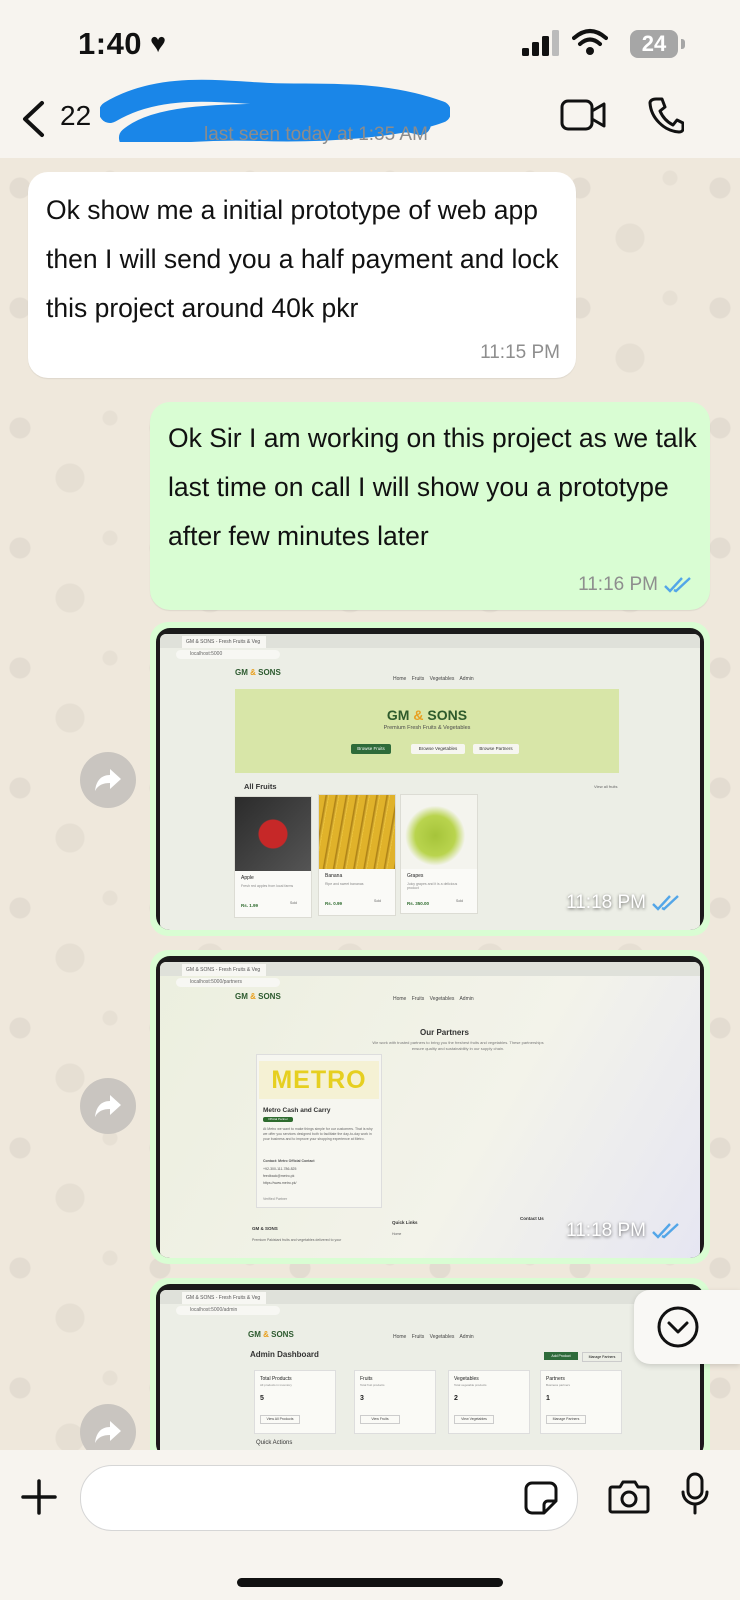  What do you see at coordinates (280, 1169) in the screenshot?
I see `partner-phone: +92-300-111-786-825` at bounding box center [280, 1169].